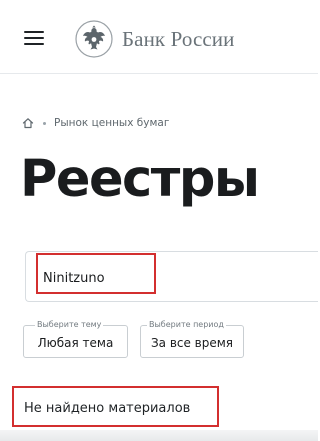 This screenshot has height=441, width=320. What do you see at coordinates (107, 408) in the screenshot?
I see `no-results-message: Не найдено материалов` at bounding box center [107, 408].